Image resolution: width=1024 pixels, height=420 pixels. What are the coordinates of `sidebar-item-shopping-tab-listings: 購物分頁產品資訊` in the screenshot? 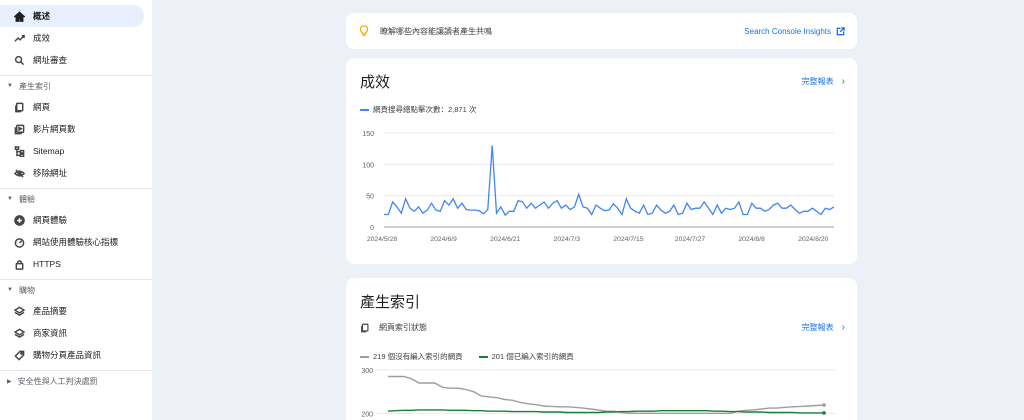 It's located at (76, 355).